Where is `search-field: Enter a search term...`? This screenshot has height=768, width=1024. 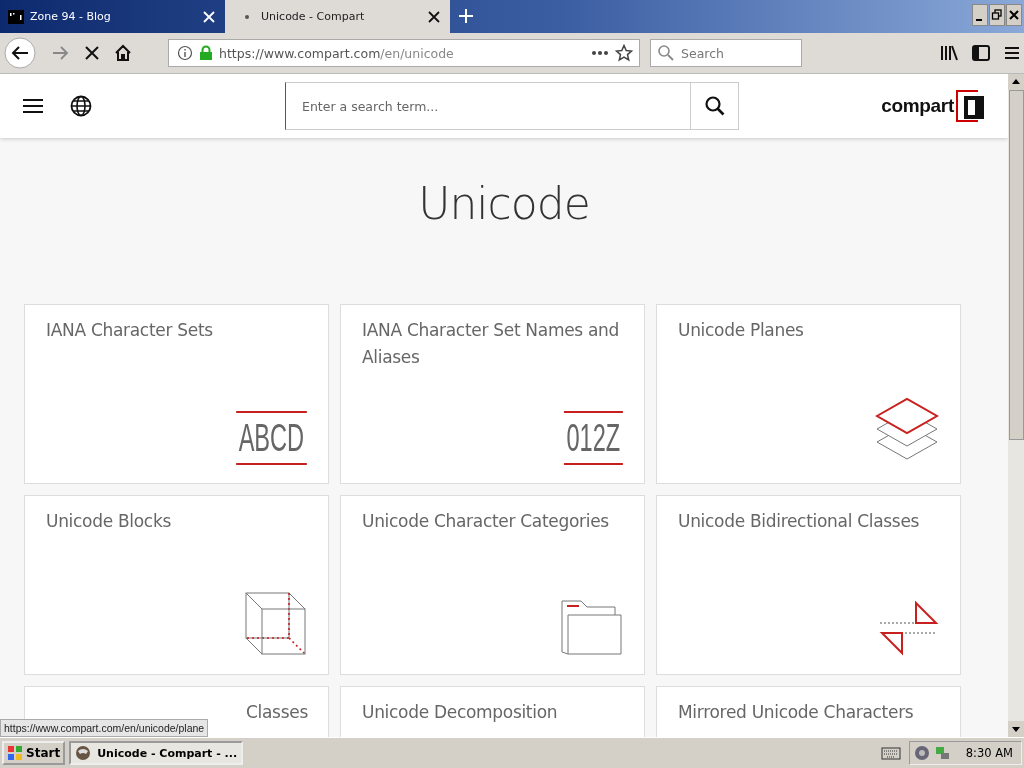 search-field: Enter a search term... is located at coordinates (488, 106).